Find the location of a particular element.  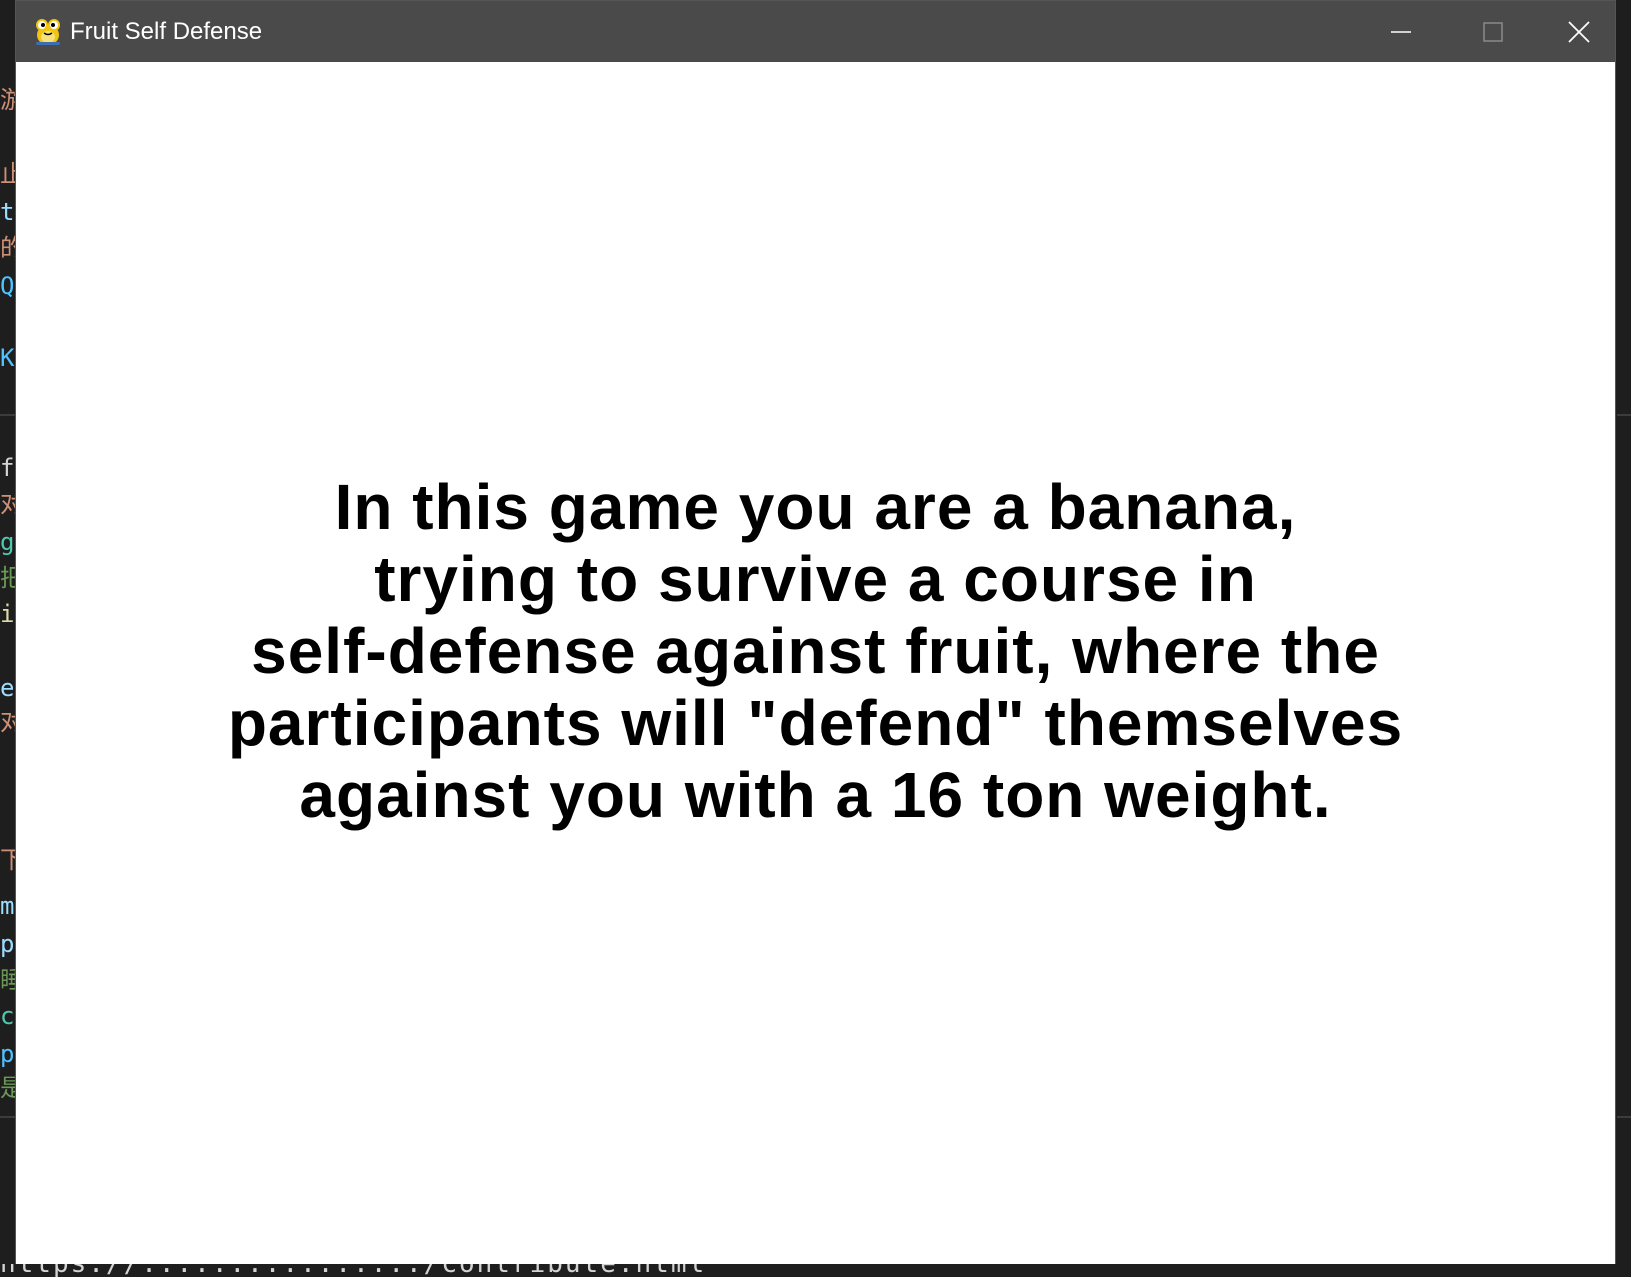

close-button is located at coordinates (1578, 31).